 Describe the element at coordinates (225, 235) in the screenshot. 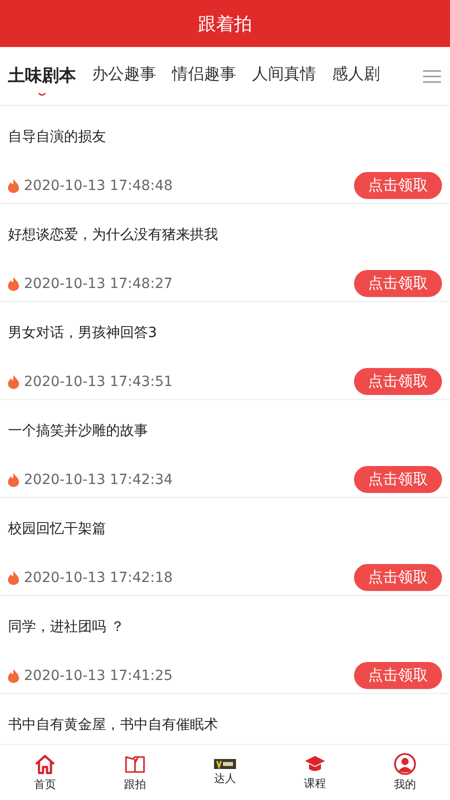

I see `script-title: 好想谈恋爱，为什么没有猪来拱我` at that location.